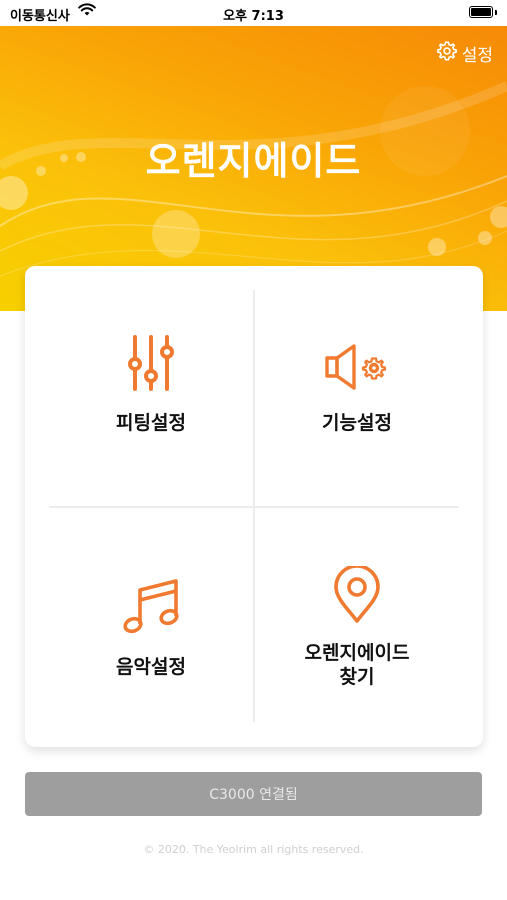 The height and width of the screenshot is (900, 507). Describe the element at coordinates (357, 653) in the screenshot. I see `menu-label: 오렌지에이드` at that location.